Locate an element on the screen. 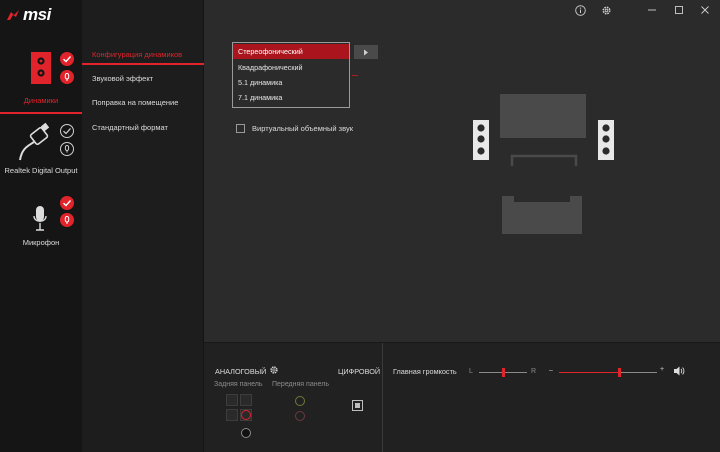 The image size is (720, 452). right-speaker-icon is located at coordinates (606, 140).